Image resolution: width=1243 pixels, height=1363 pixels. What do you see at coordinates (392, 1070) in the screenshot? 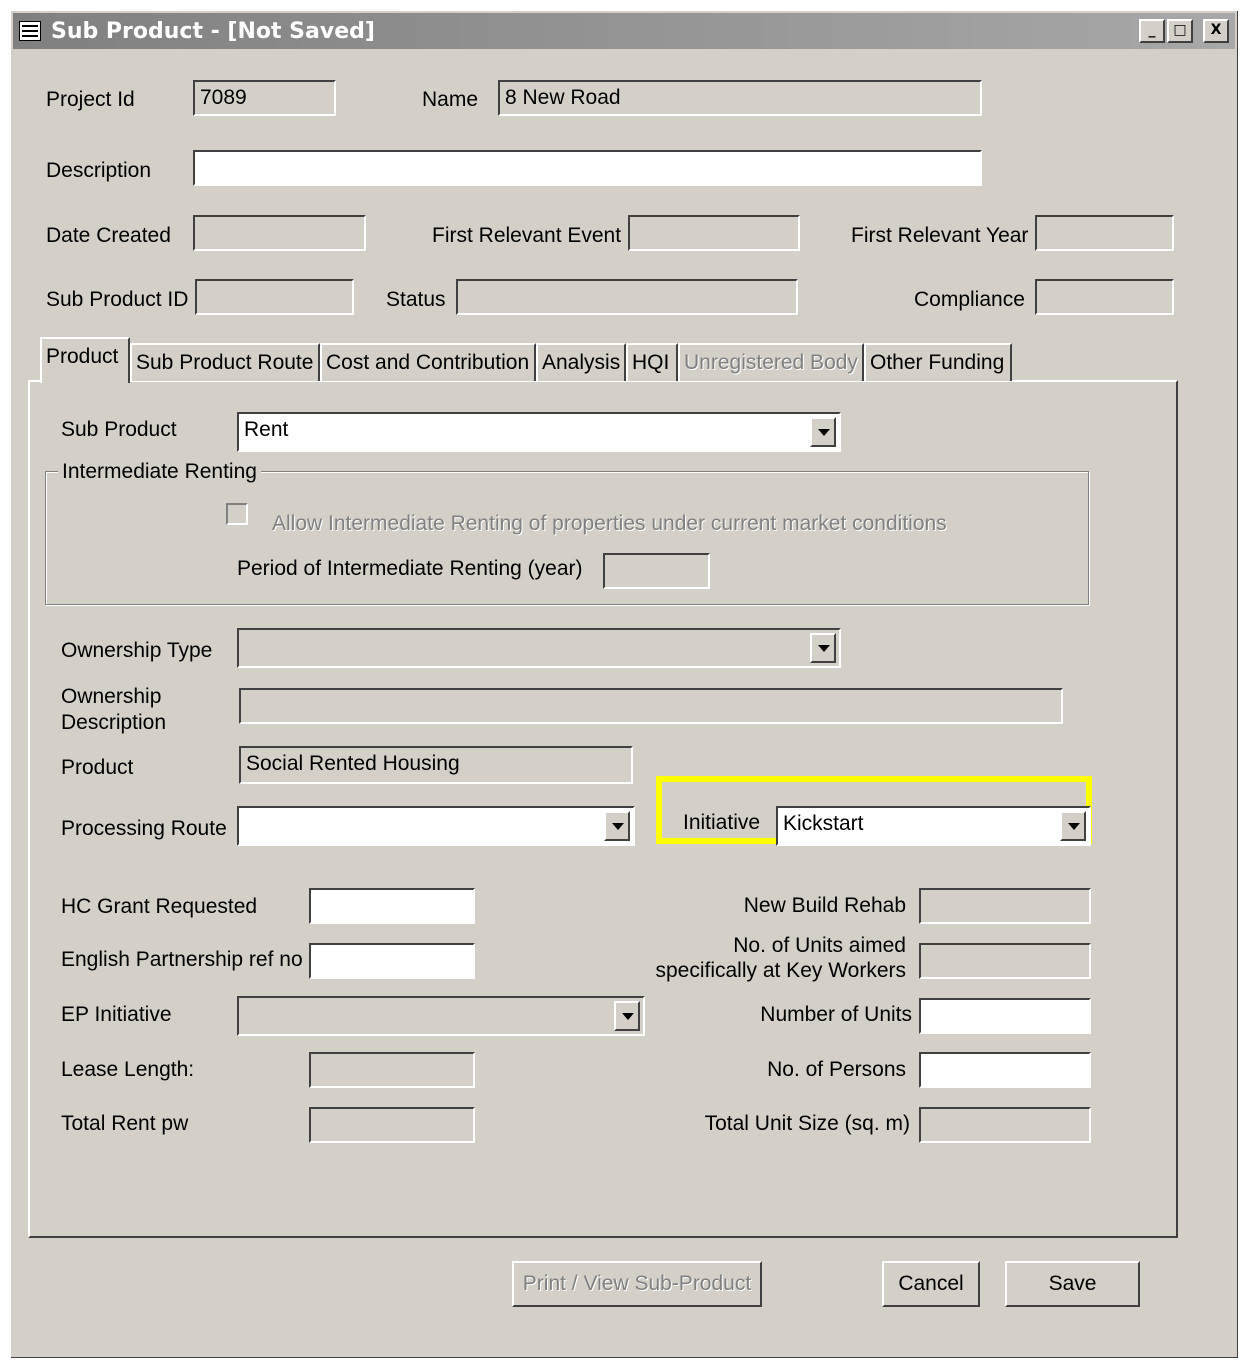
I see `lease-length-field` at bounding box center [392, 1070].